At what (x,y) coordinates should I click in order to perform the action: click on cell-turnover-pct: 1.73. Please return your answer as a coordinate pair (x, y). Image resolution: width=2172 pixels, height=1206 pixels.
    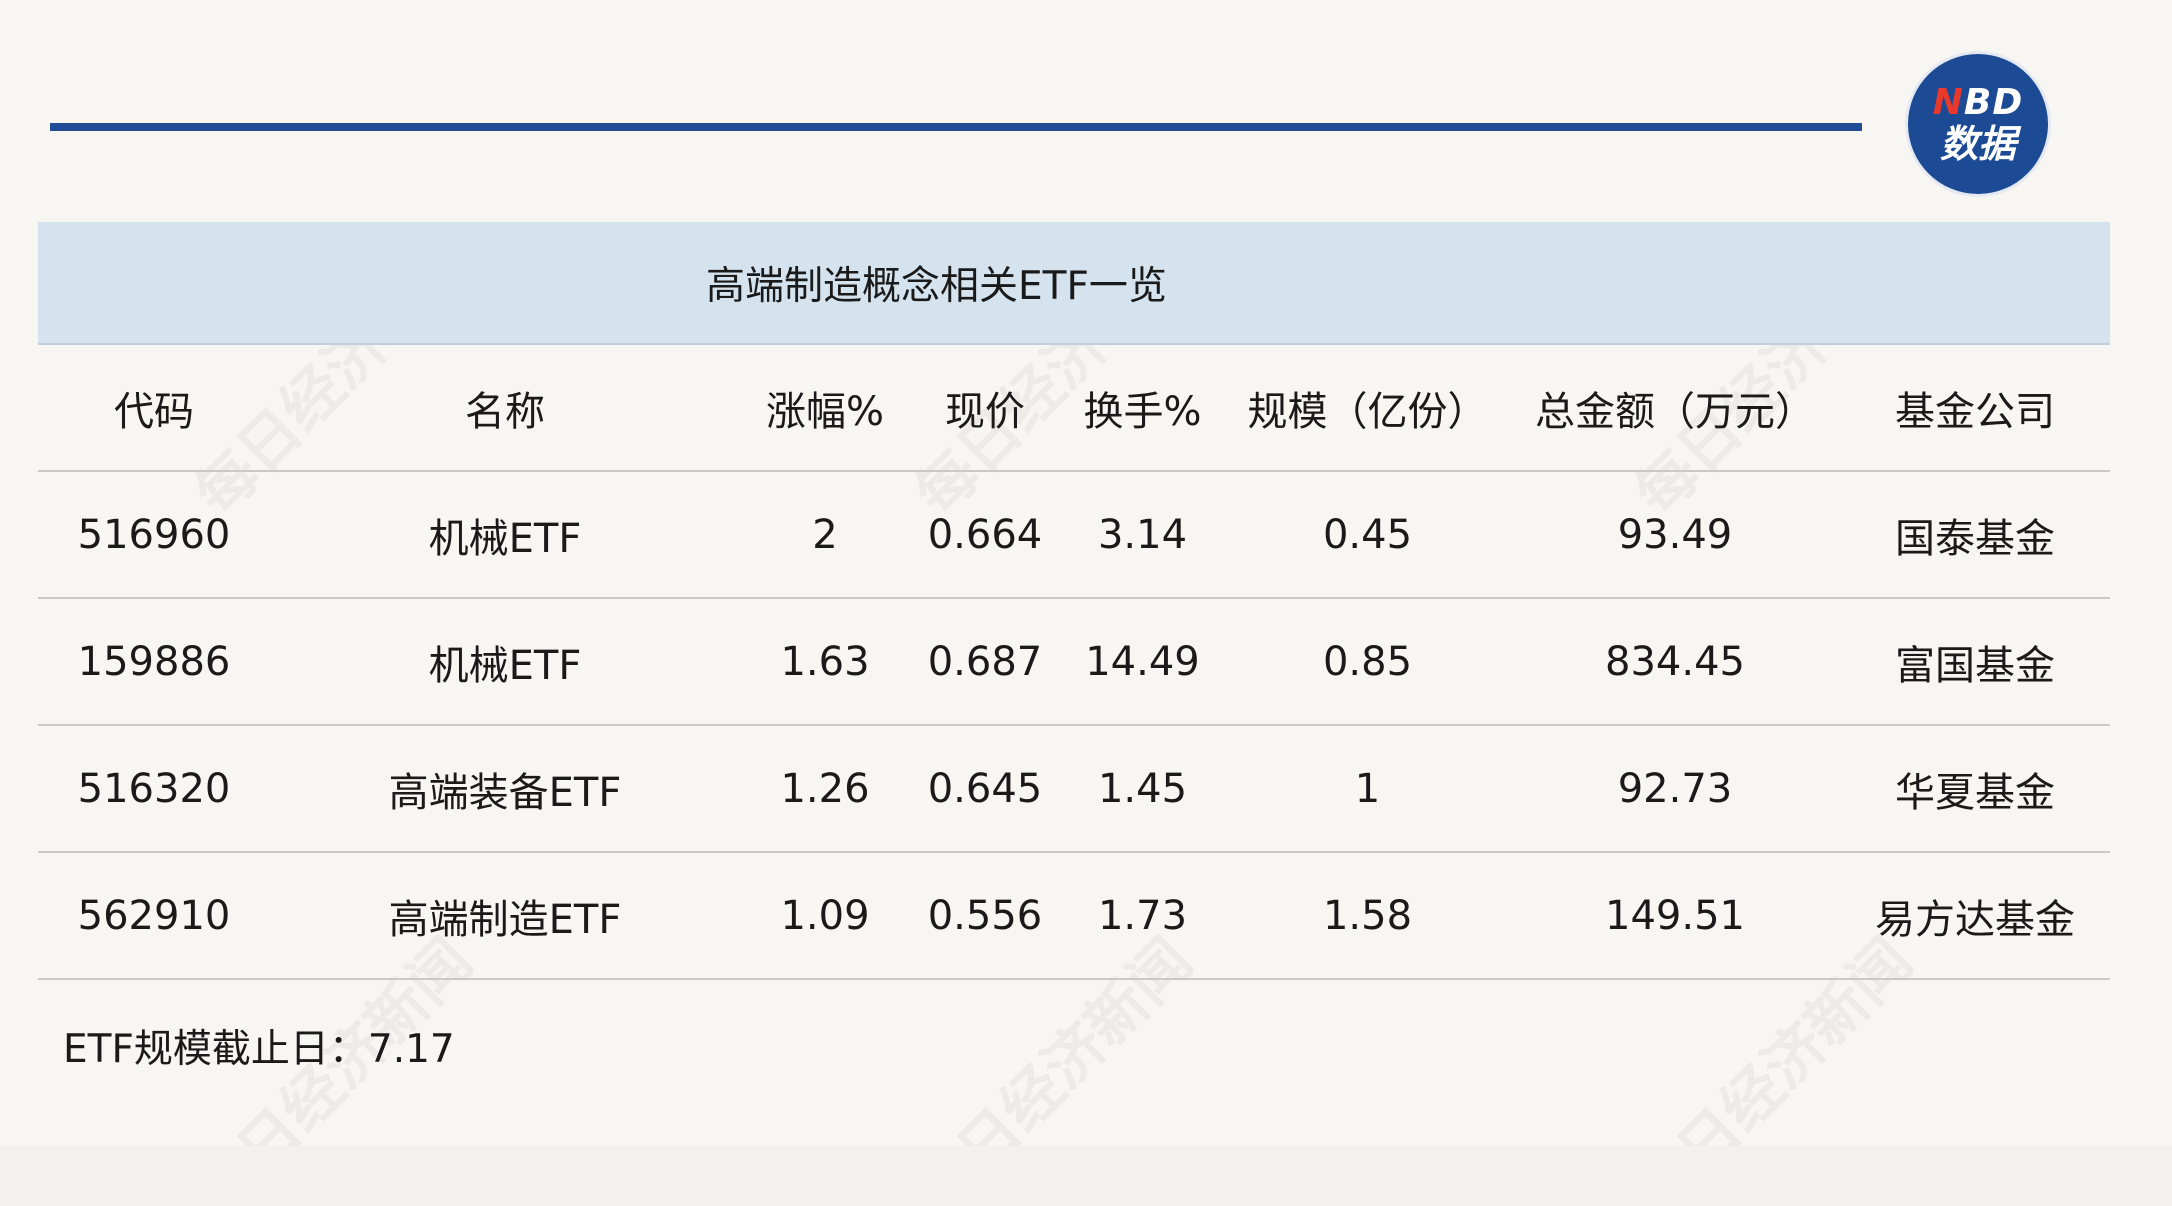
    Looking at the image, I should click on (1142, 916).